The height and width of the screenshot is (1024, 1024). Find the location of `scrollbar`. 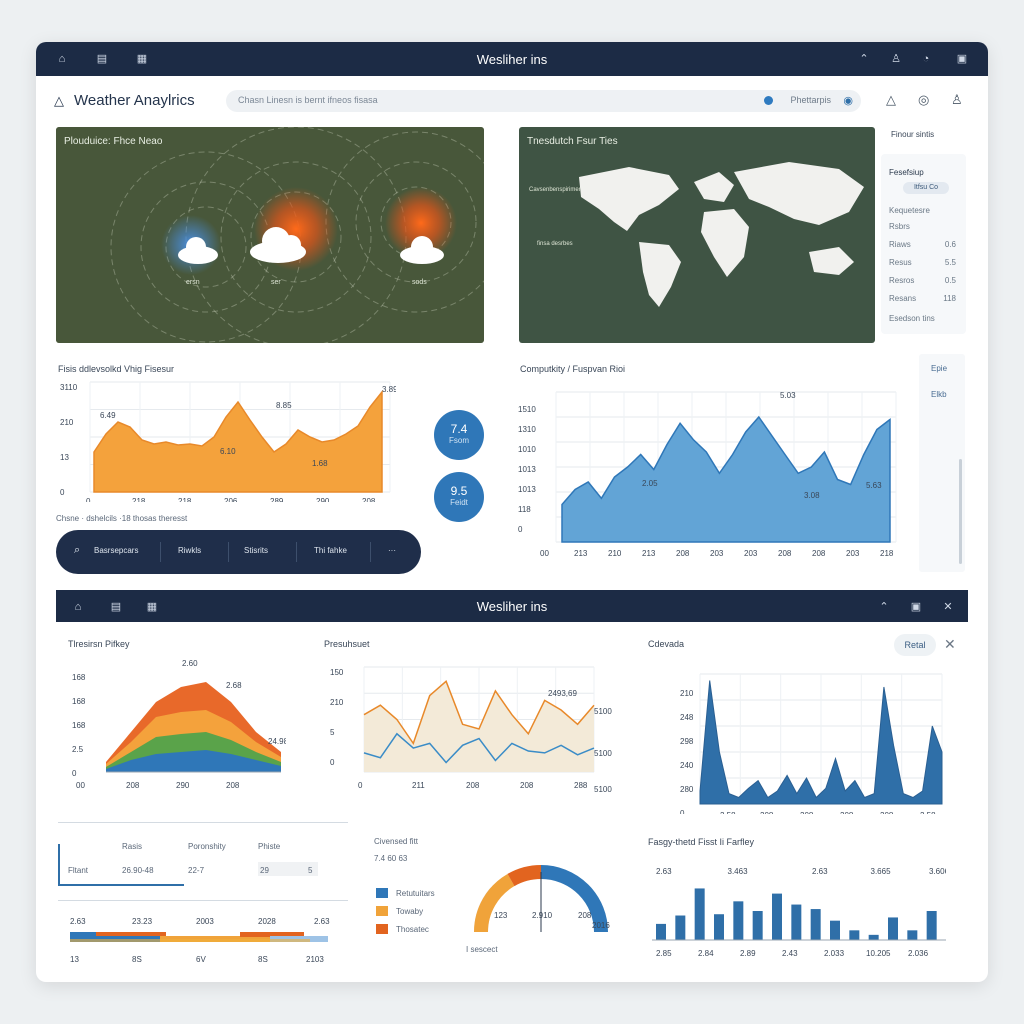

scrollbar is located at coordinates (960, 511).